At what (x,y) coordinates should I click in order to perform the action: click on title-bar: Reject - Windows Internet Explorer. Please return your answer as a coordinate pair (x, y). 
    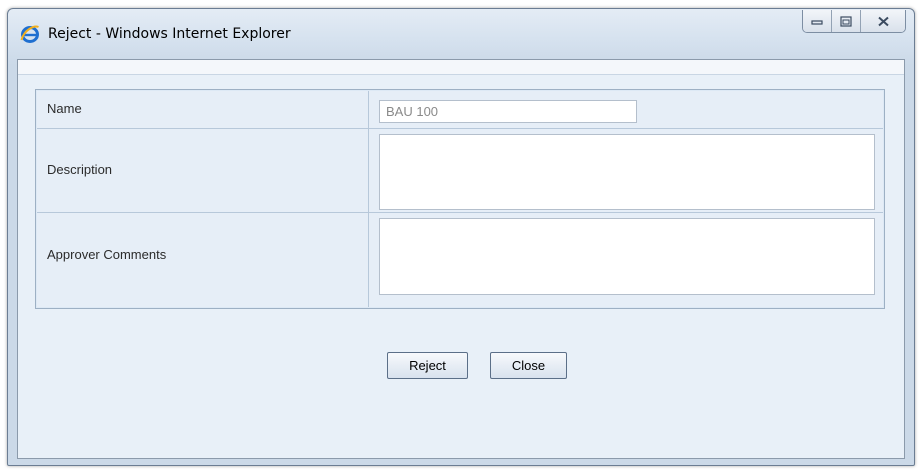
    Looking at the image, I should click on (461, 34).